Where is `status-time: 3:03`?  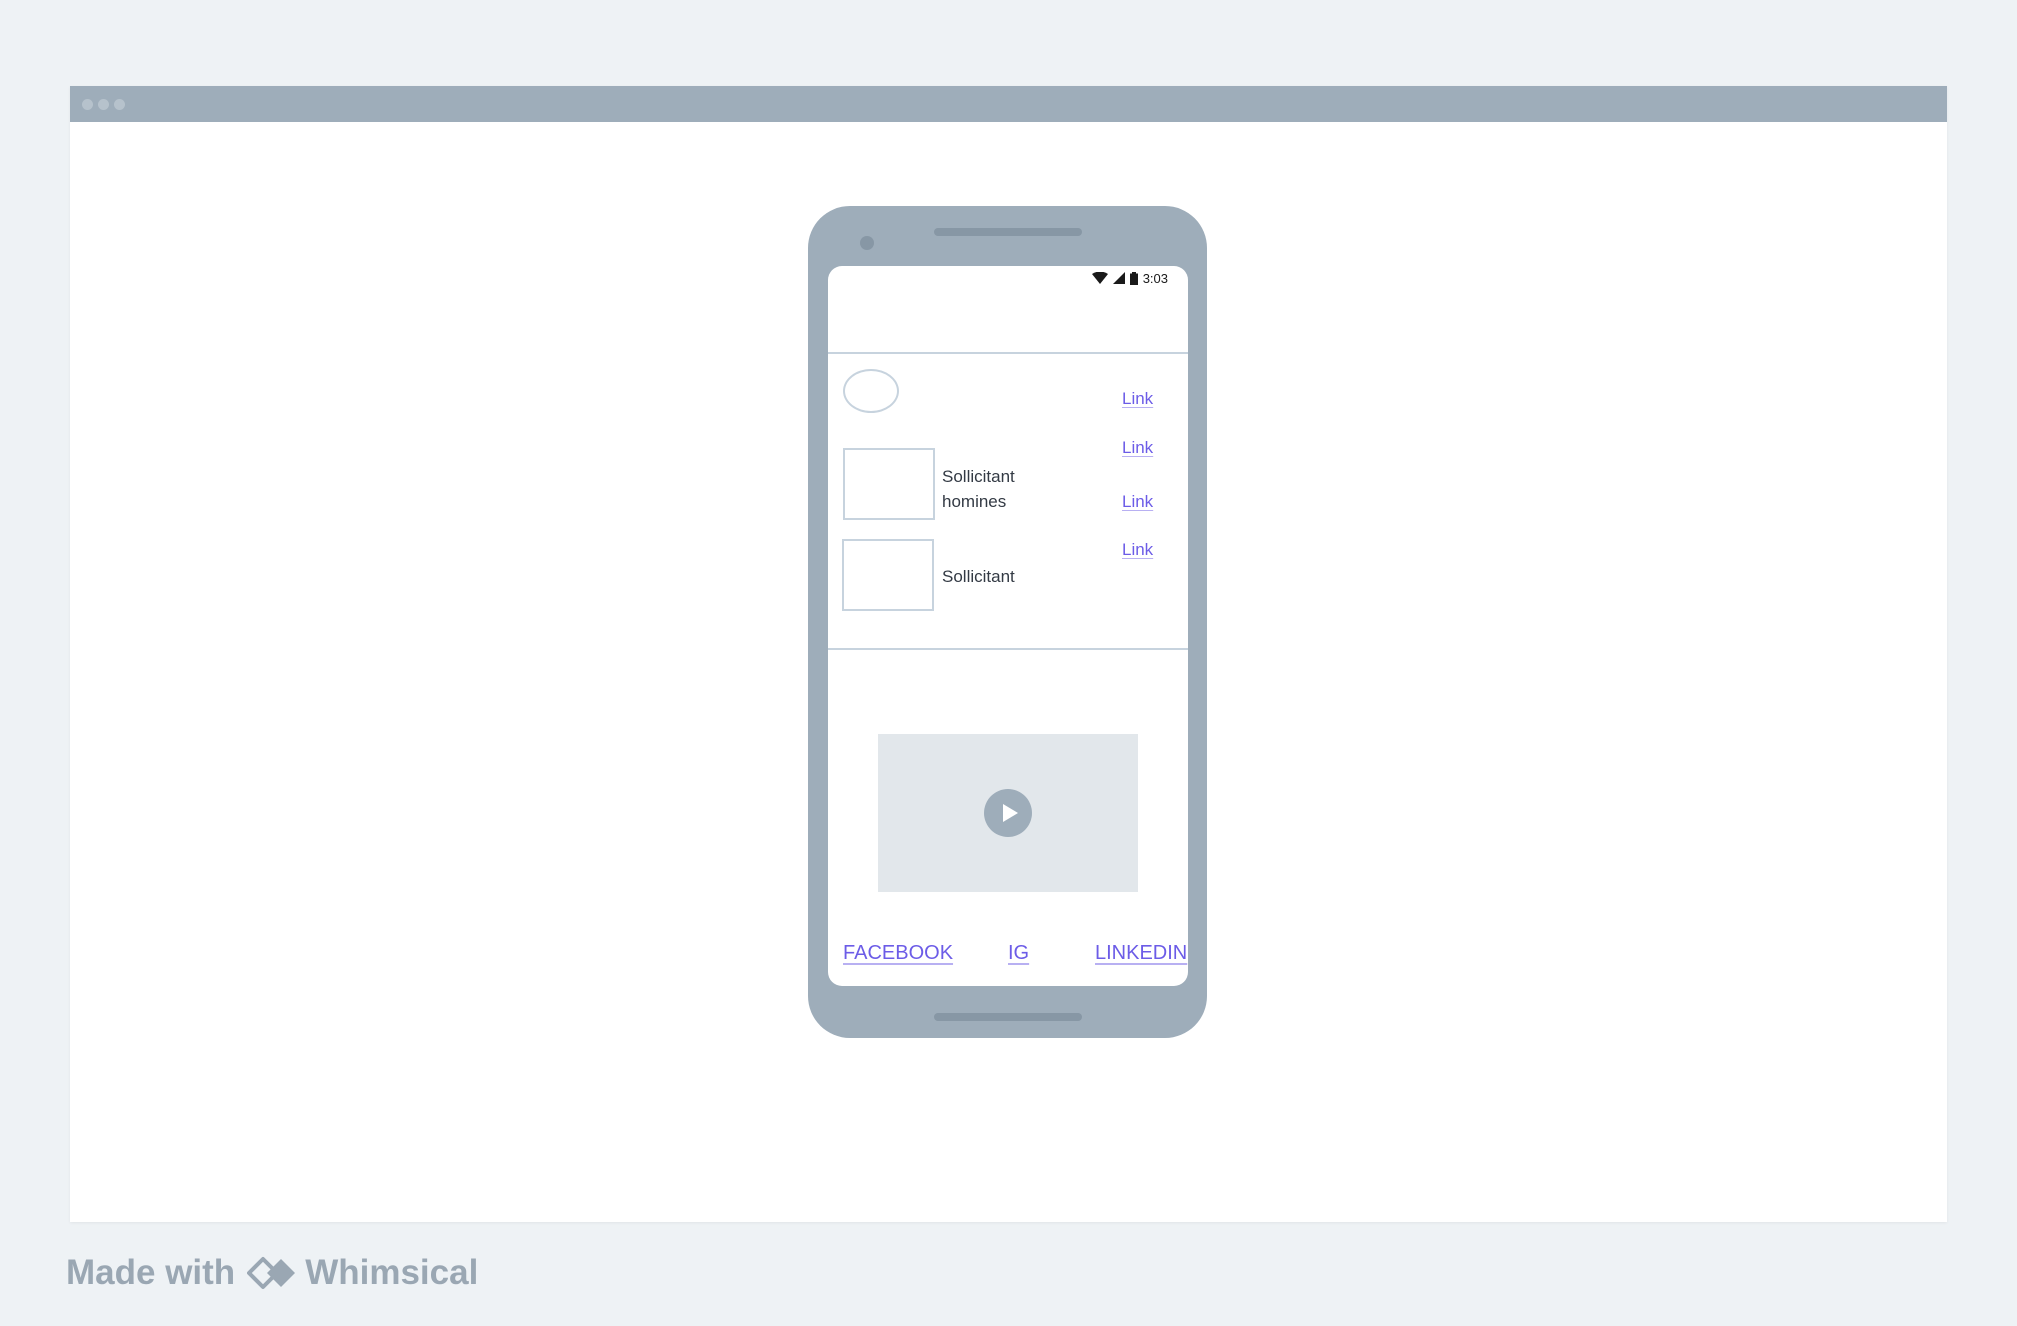
status-time: 3:03 is located at coordinates (1155, 278).